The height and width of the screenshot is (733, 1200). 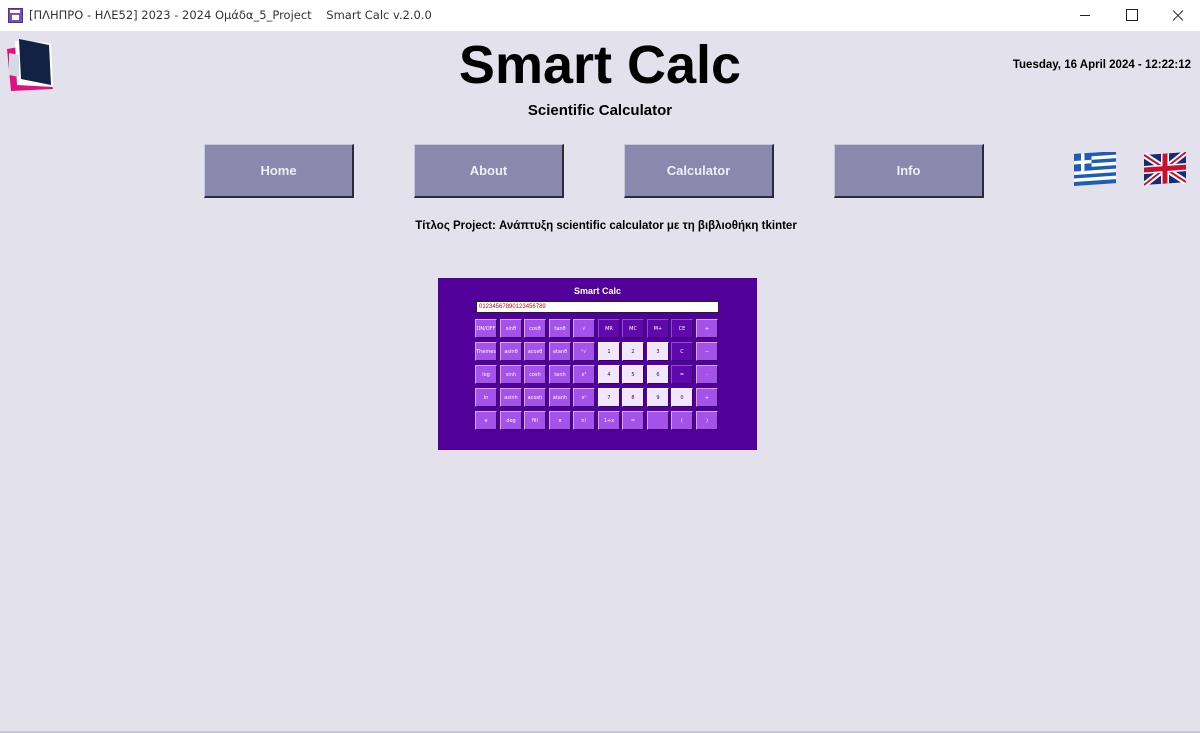 What do you see at coordinates (600, 110) in the screenshot?
I see `app-subtitle: Scientific Calculator` at bounding box center [600, 110].